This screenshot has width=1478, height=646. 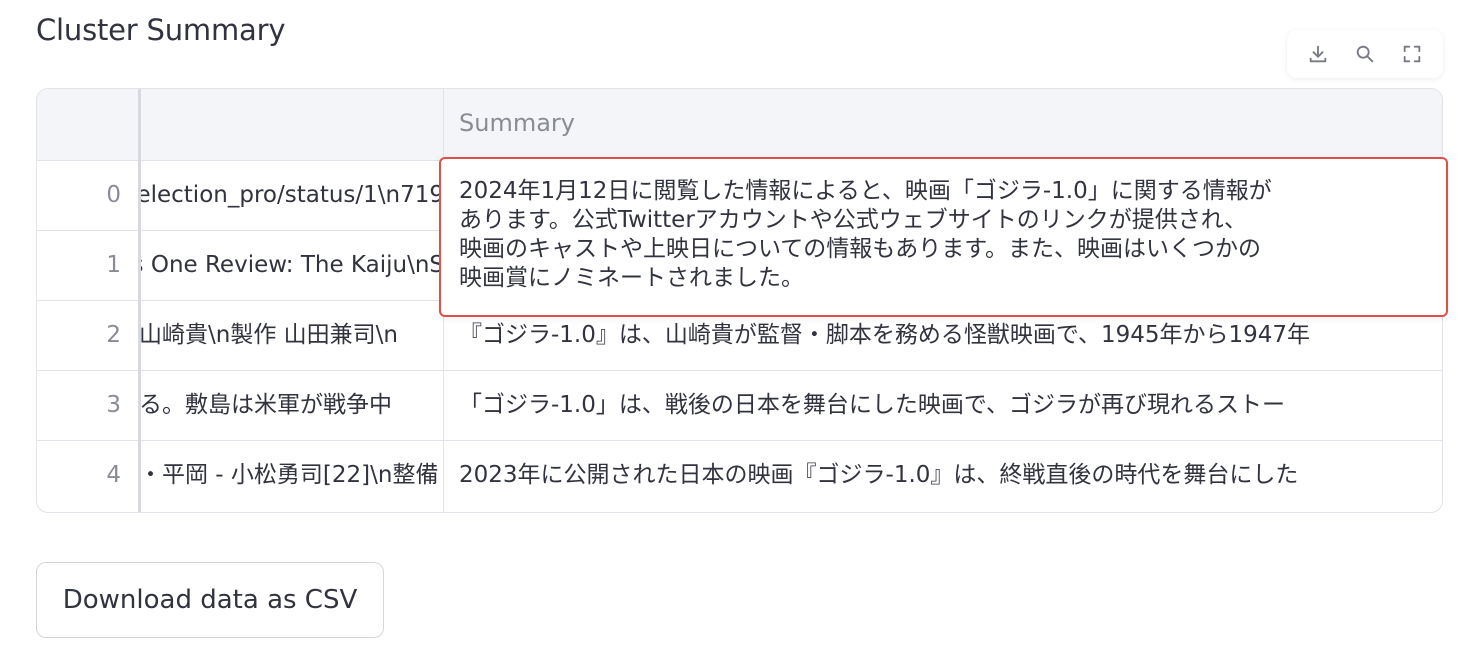 What do you see at coordinates (139, 300) in the screenshot?
I see `frozen-column-divider` at bounding box center [139, 300].